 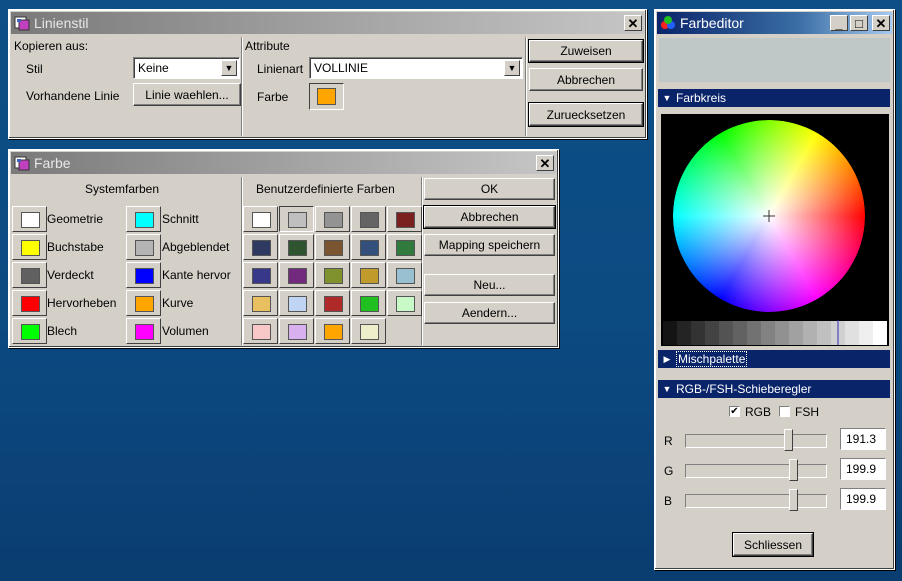 What do you see at coordinates (774, 98) in the screenshot?
I see `farbkreis-section-header: ▼ Farbkreis` at bounding box center [774, 98].